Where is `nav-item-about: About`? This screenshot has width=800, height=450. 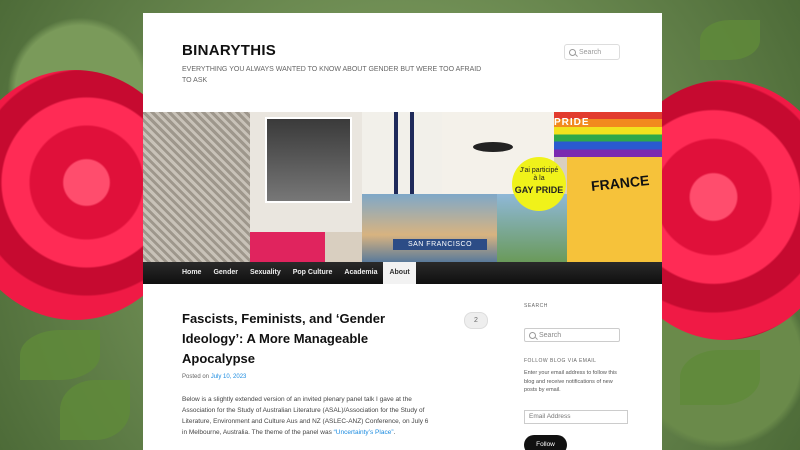 nav-item-about: About is located at coordinates (399, 273).